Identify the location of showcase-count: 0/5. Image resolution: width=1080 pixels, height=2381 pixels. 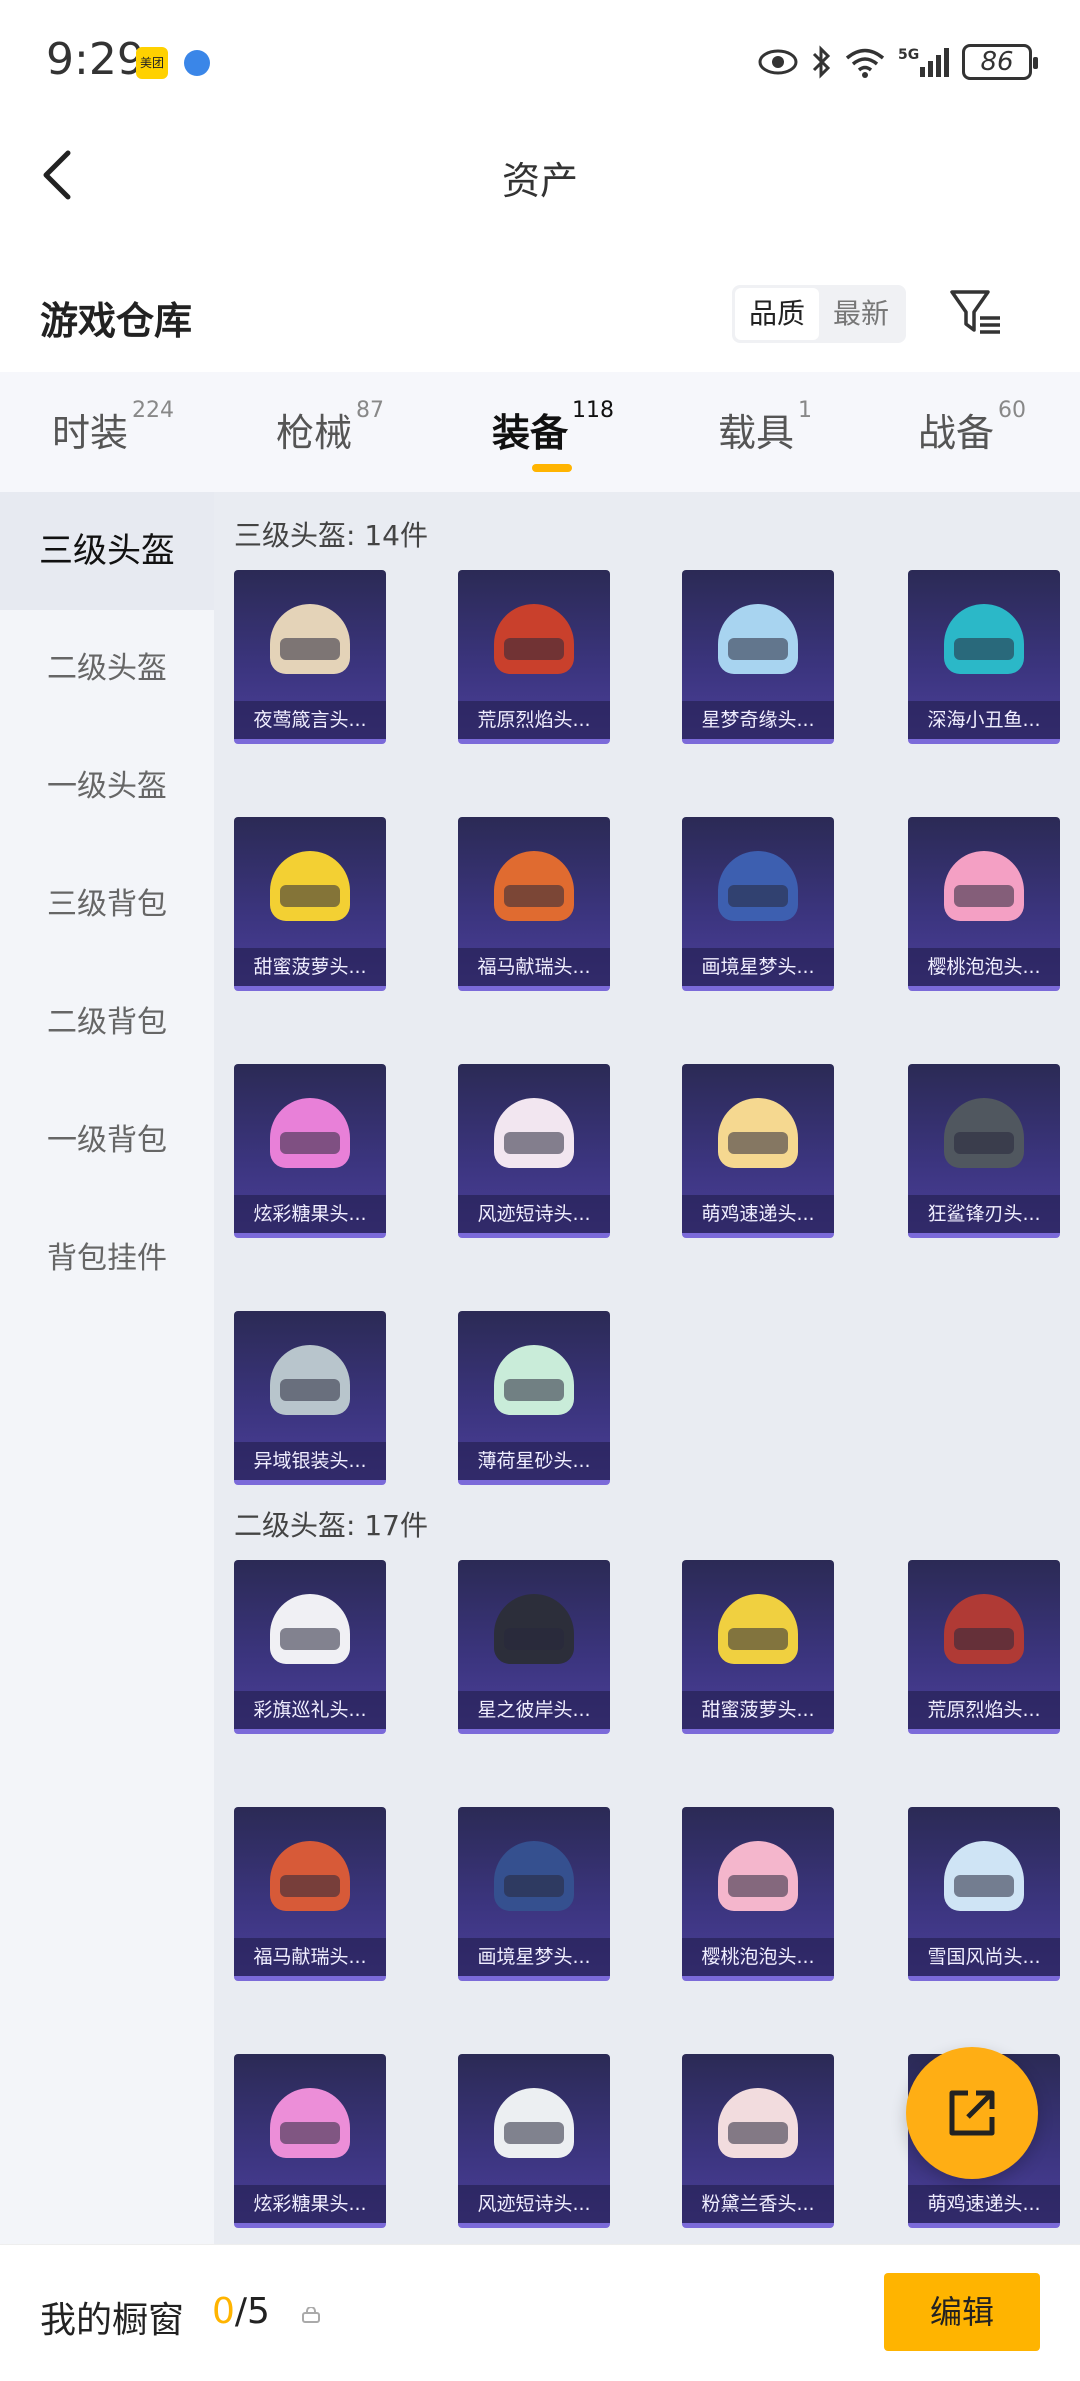
(241, 2311).